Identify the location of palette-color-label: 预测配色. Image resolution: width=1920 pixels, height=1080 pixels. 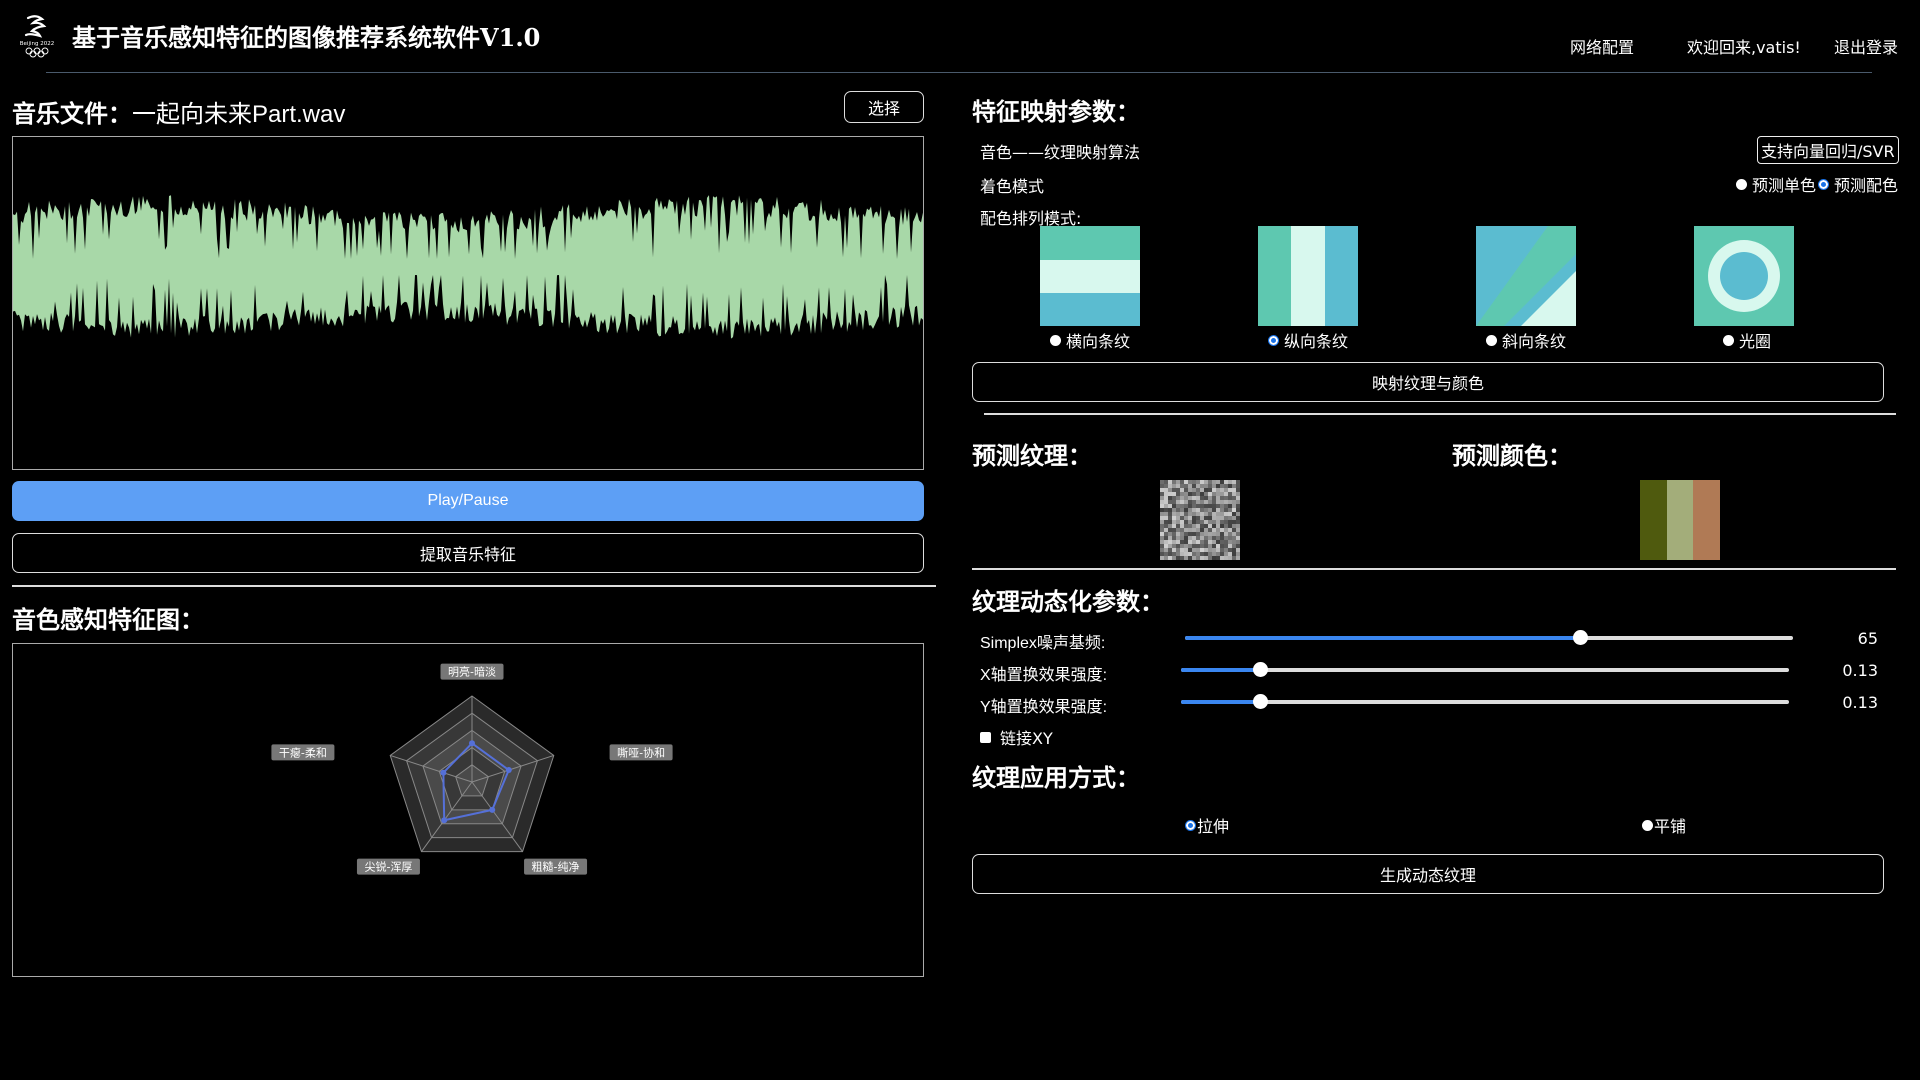
(1866, 185).